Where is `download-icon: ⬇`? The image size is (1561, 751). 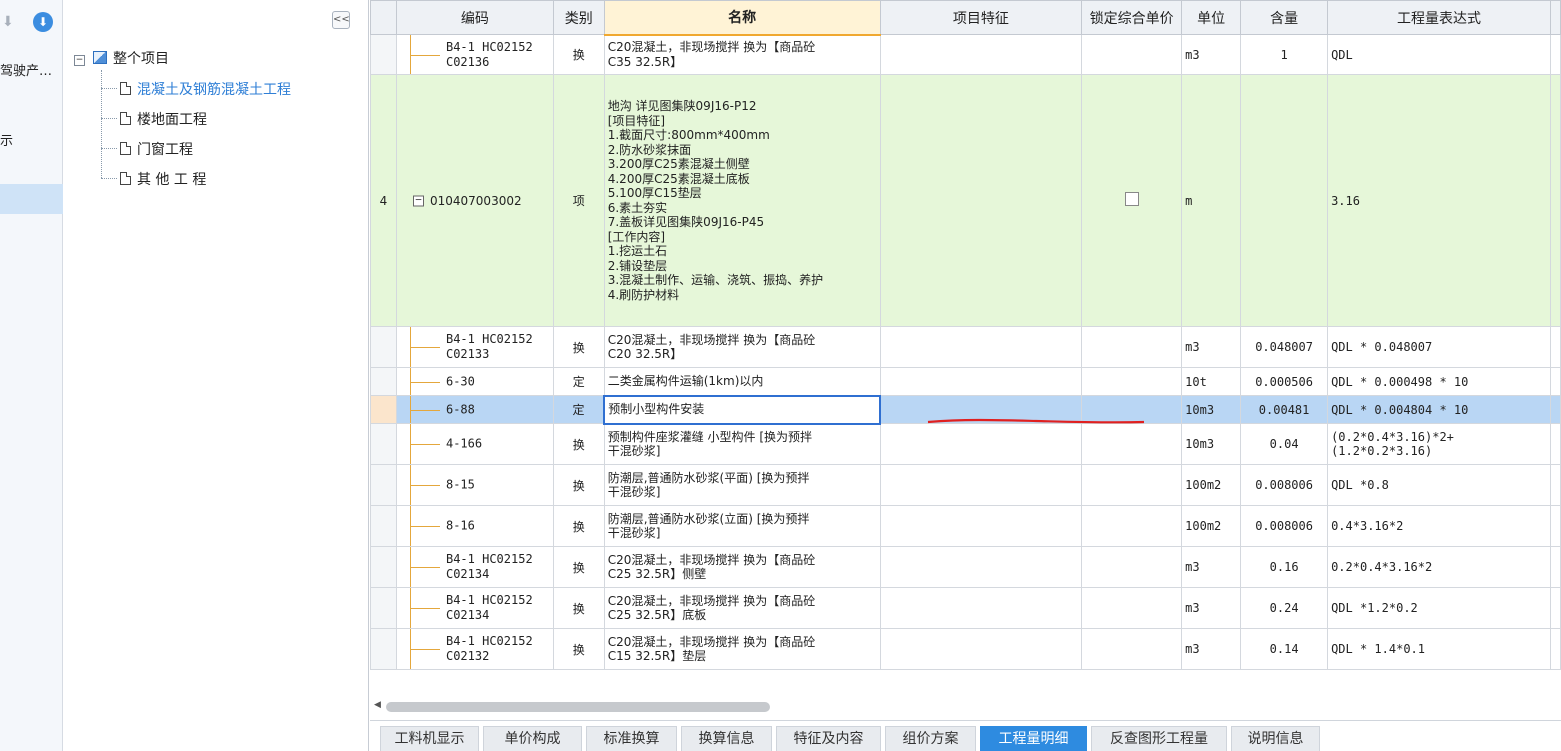
download-icon: ⬇ is located at coordinates (43, 22).